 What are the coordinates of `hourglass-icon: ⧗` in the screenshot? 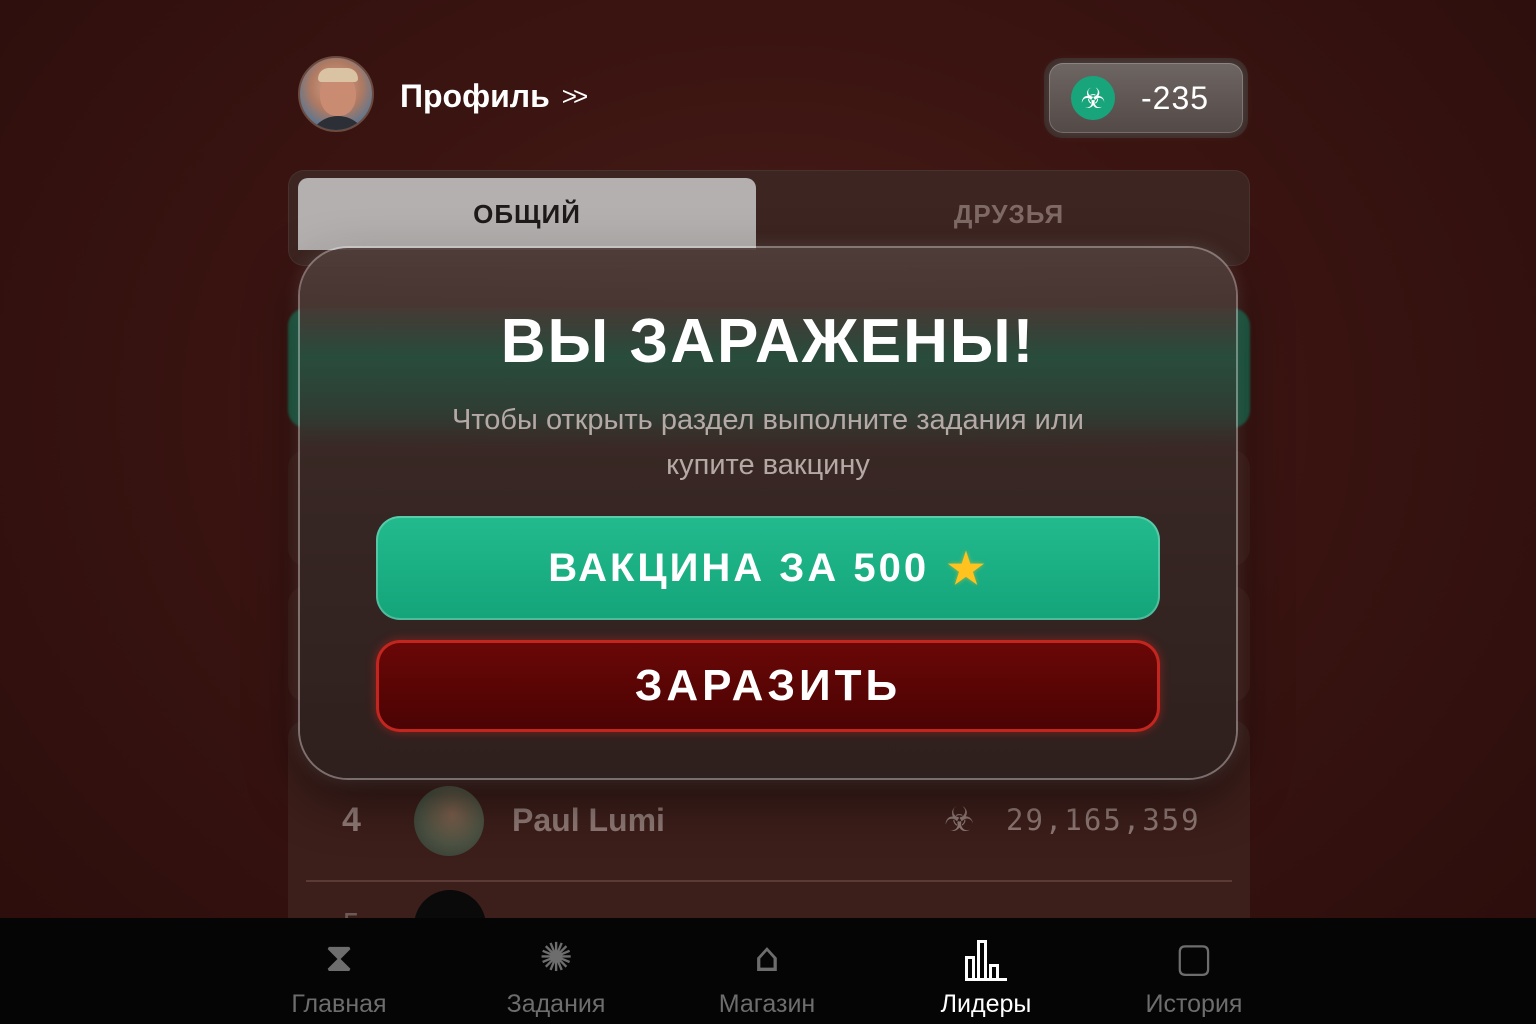 It's located at (339, 958).